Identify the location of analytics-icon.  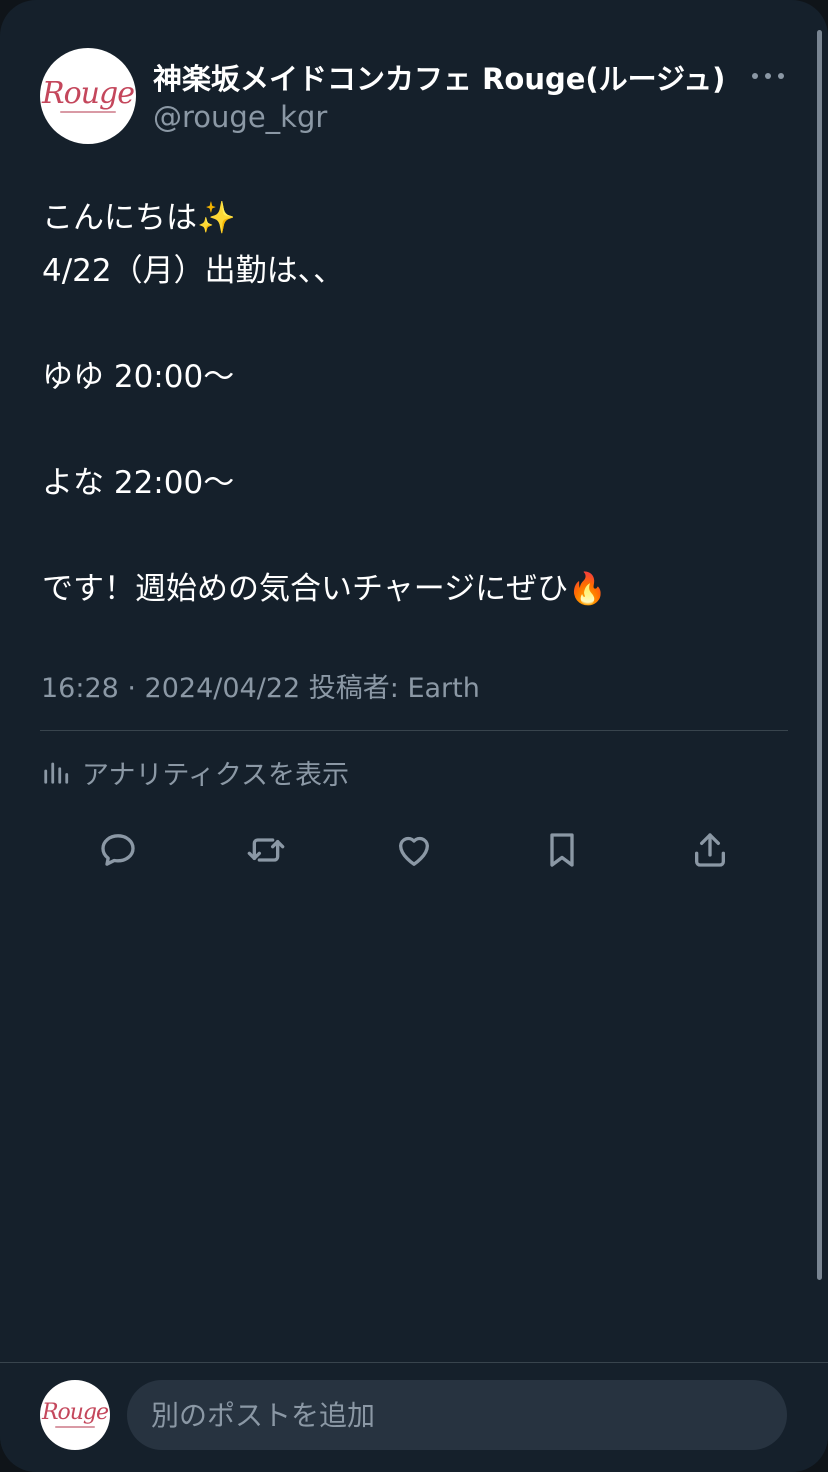
(56, 773).